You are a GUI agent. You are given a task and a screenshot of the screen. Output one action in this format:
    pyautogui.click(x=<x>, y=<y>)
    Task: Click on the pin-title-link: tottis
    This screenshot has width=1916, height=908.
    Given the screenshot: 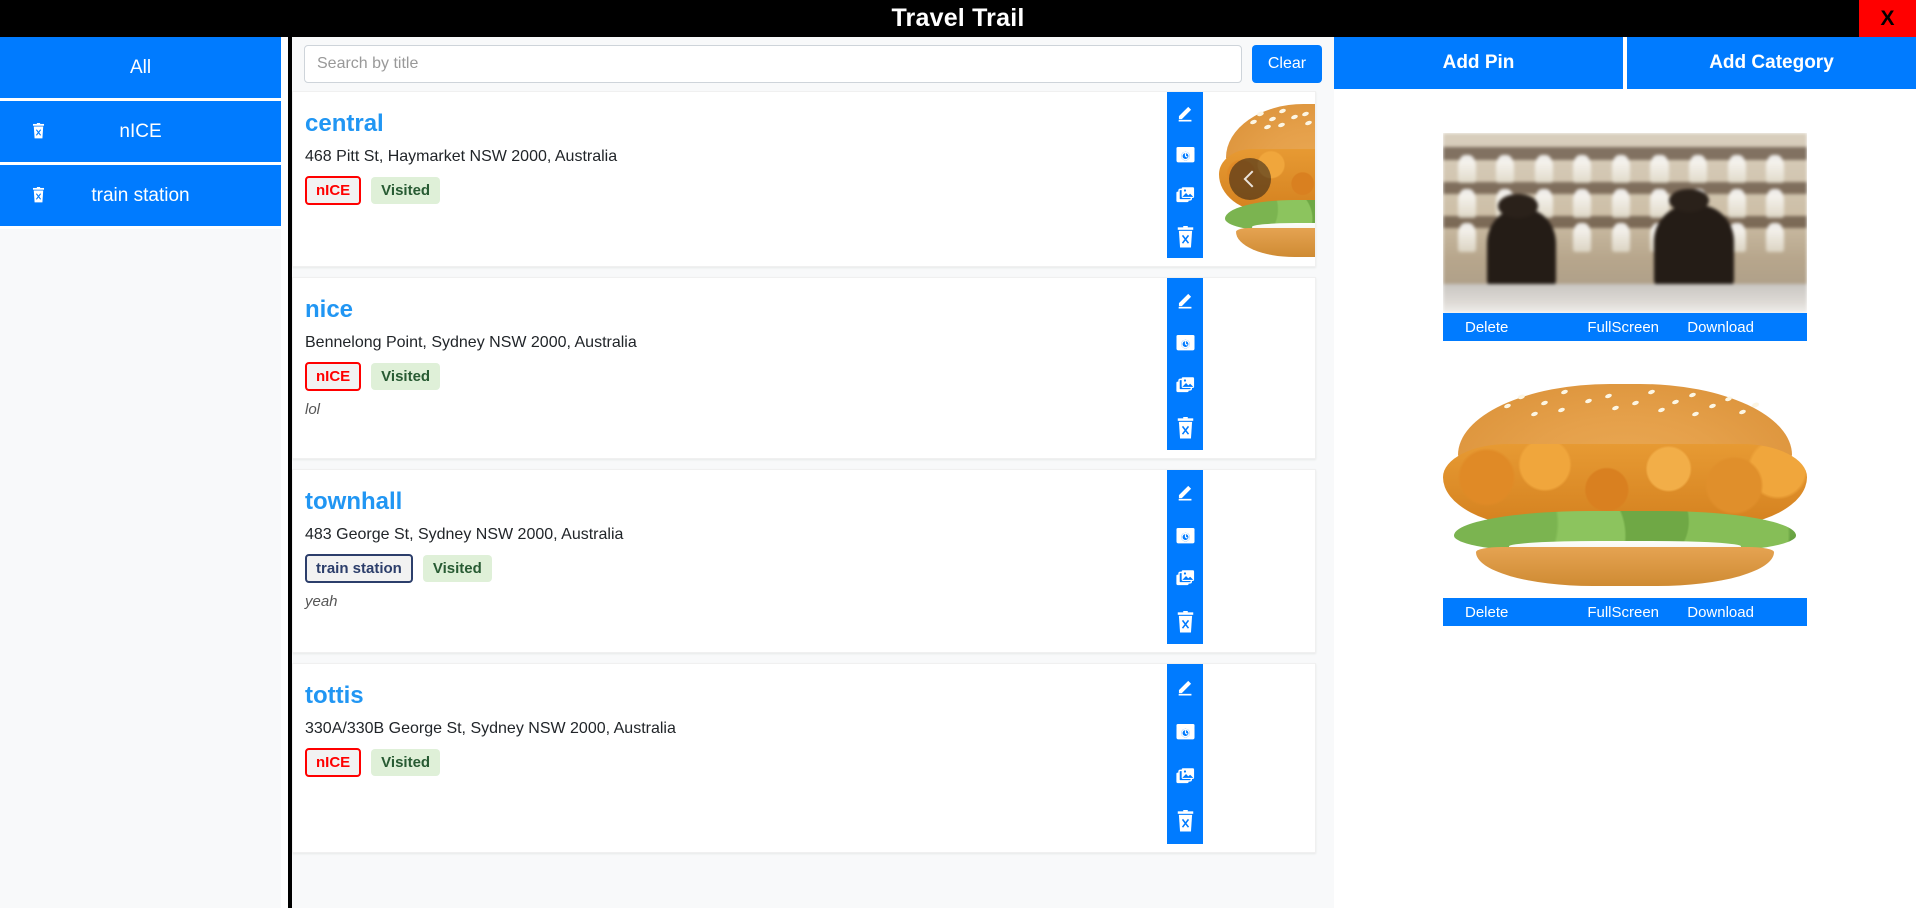 What is the action you would take?
    pyautogui.click(x=334, y=696)
    